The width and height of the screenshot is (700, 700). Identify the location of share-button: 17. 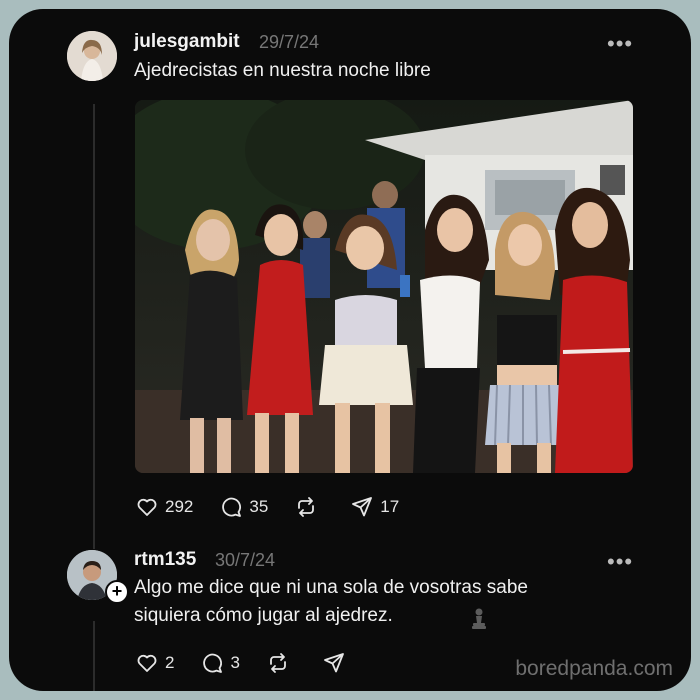
(374, 507).